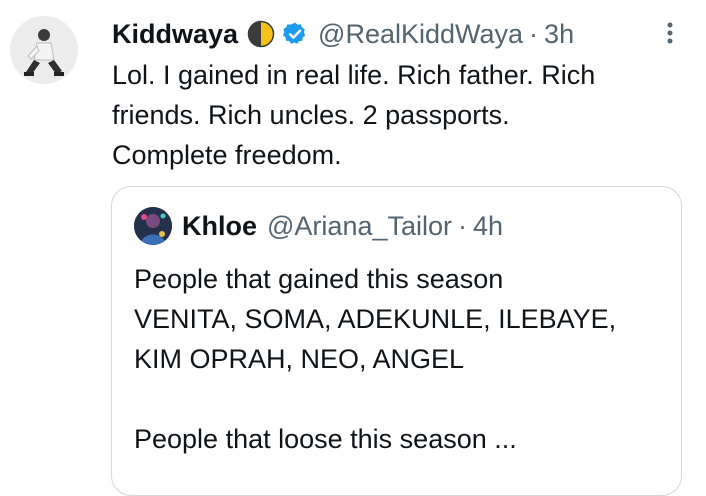  What do you see at coordinates (261, 34) in the screenshot?
I see `half-moon-icon` at bounding box center [261, 34].